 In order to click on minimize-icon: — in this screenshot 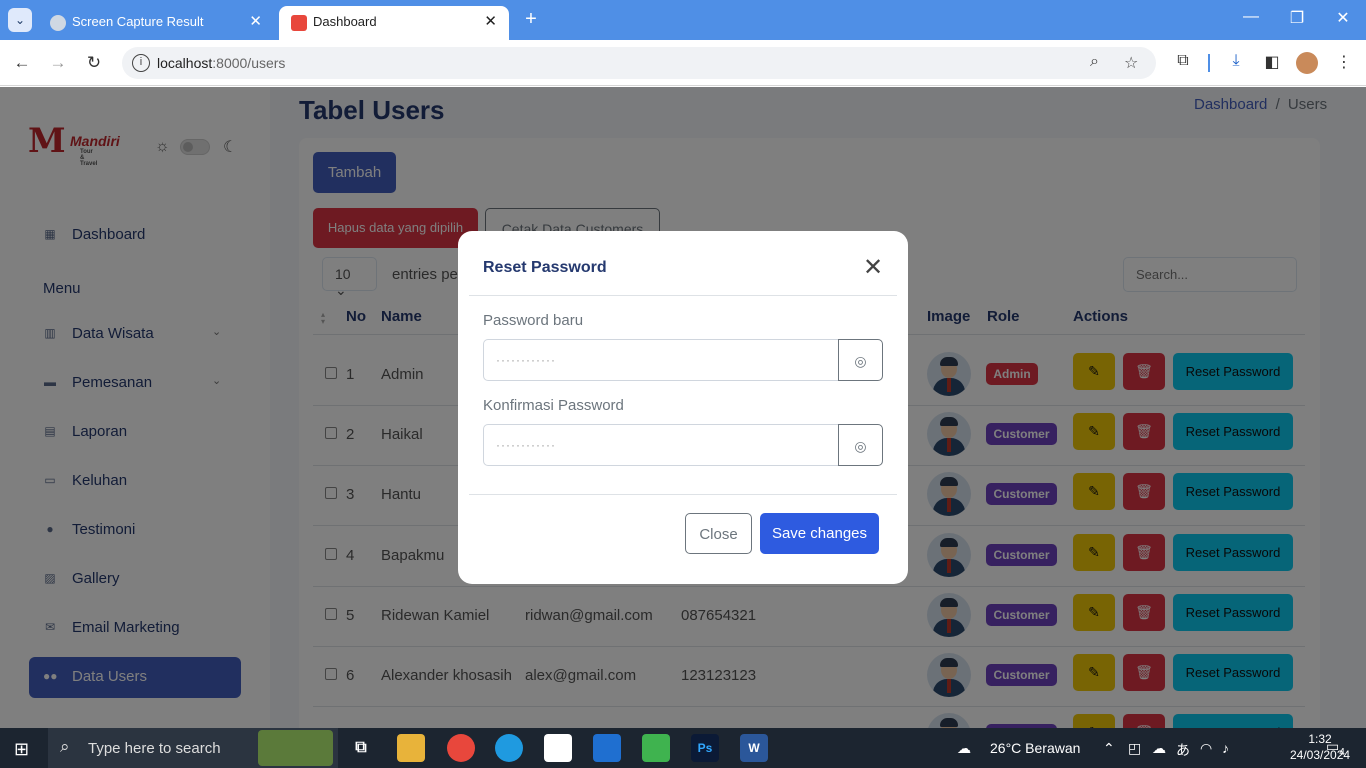, I will do `click(1251, 17)`.